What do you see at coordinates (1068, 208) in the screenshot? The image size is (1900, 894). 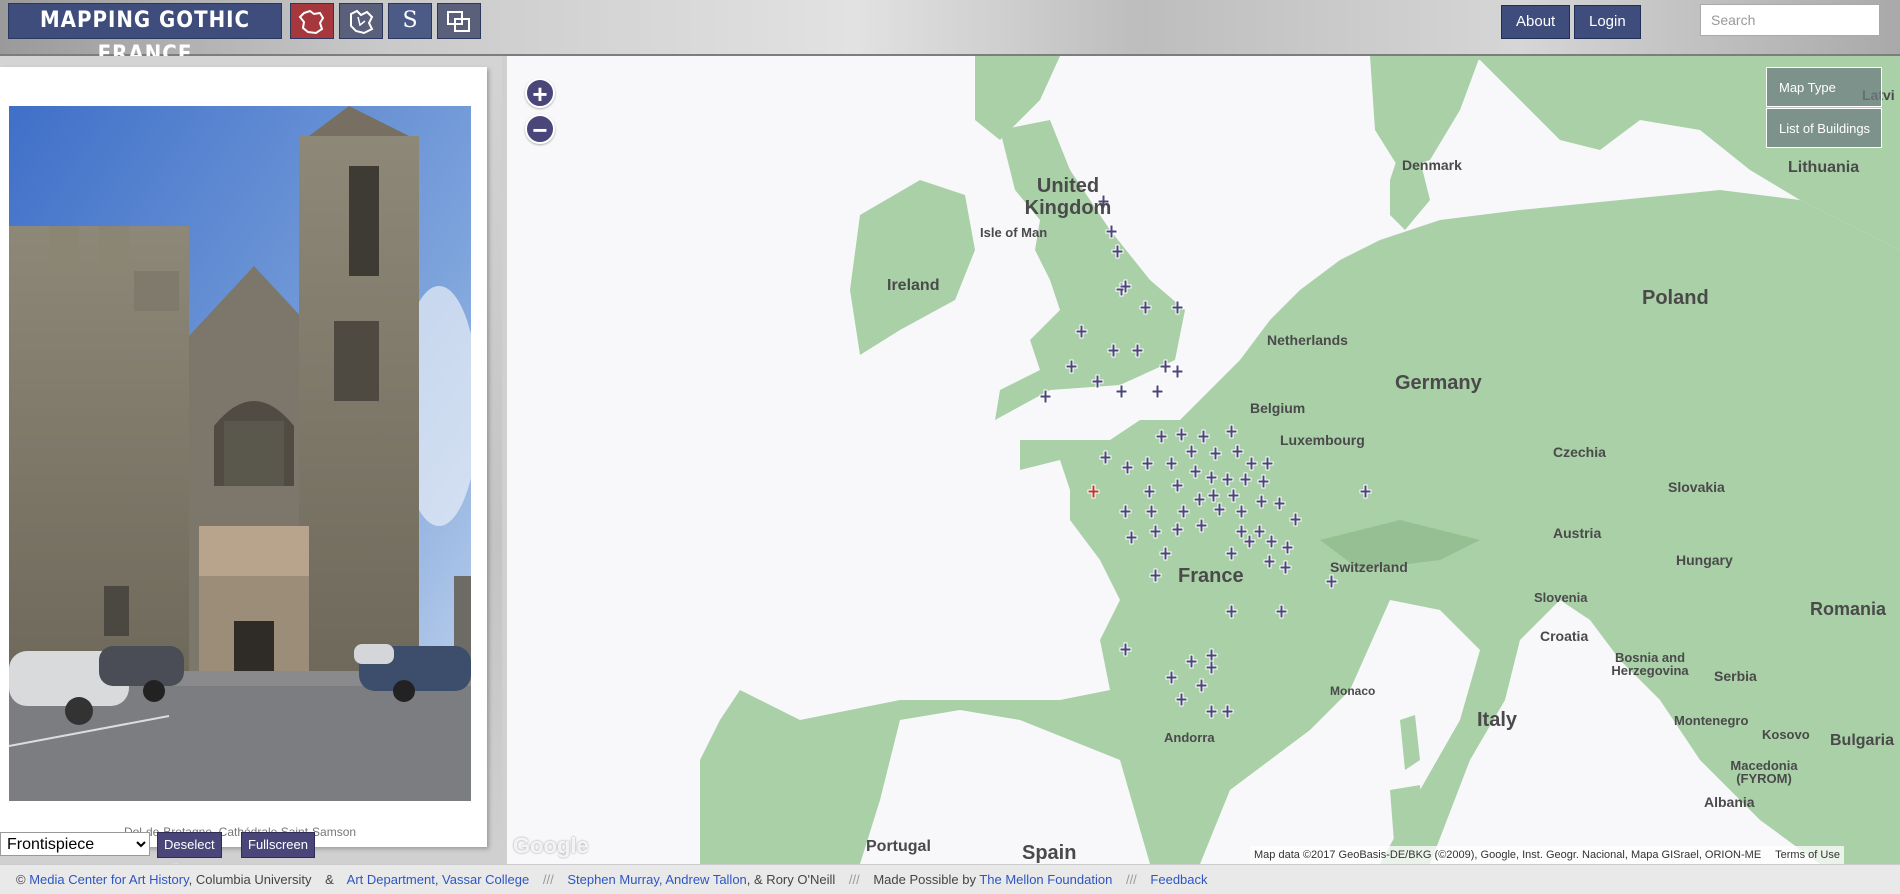 I see `label-uk-2: Kingdom` at bounding box center [1068, 208].